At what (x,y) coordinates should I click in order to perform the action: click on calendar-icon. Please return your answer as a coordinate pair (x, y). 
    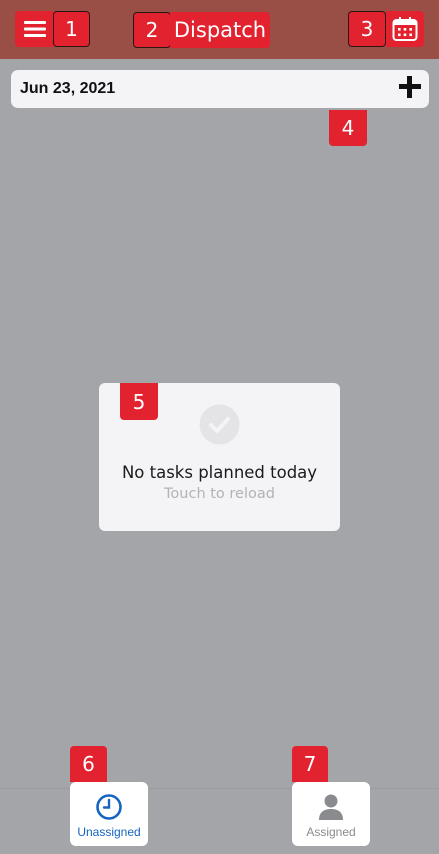
    Looking at the image, I should click on (405, 29).